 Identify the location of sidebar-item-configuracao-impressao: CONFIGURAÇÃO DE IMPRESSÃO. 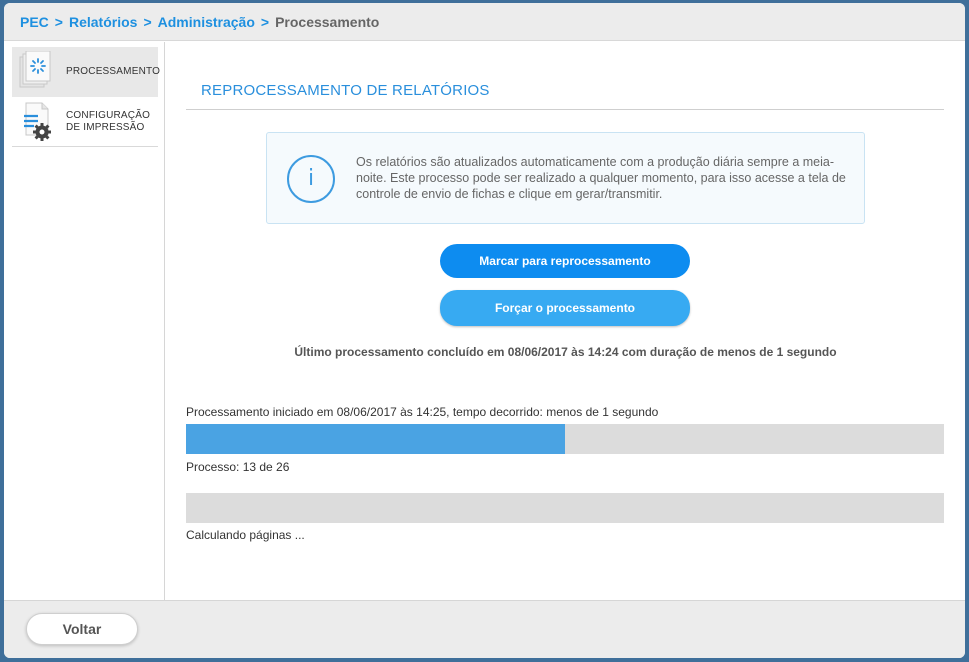
(85, 122).